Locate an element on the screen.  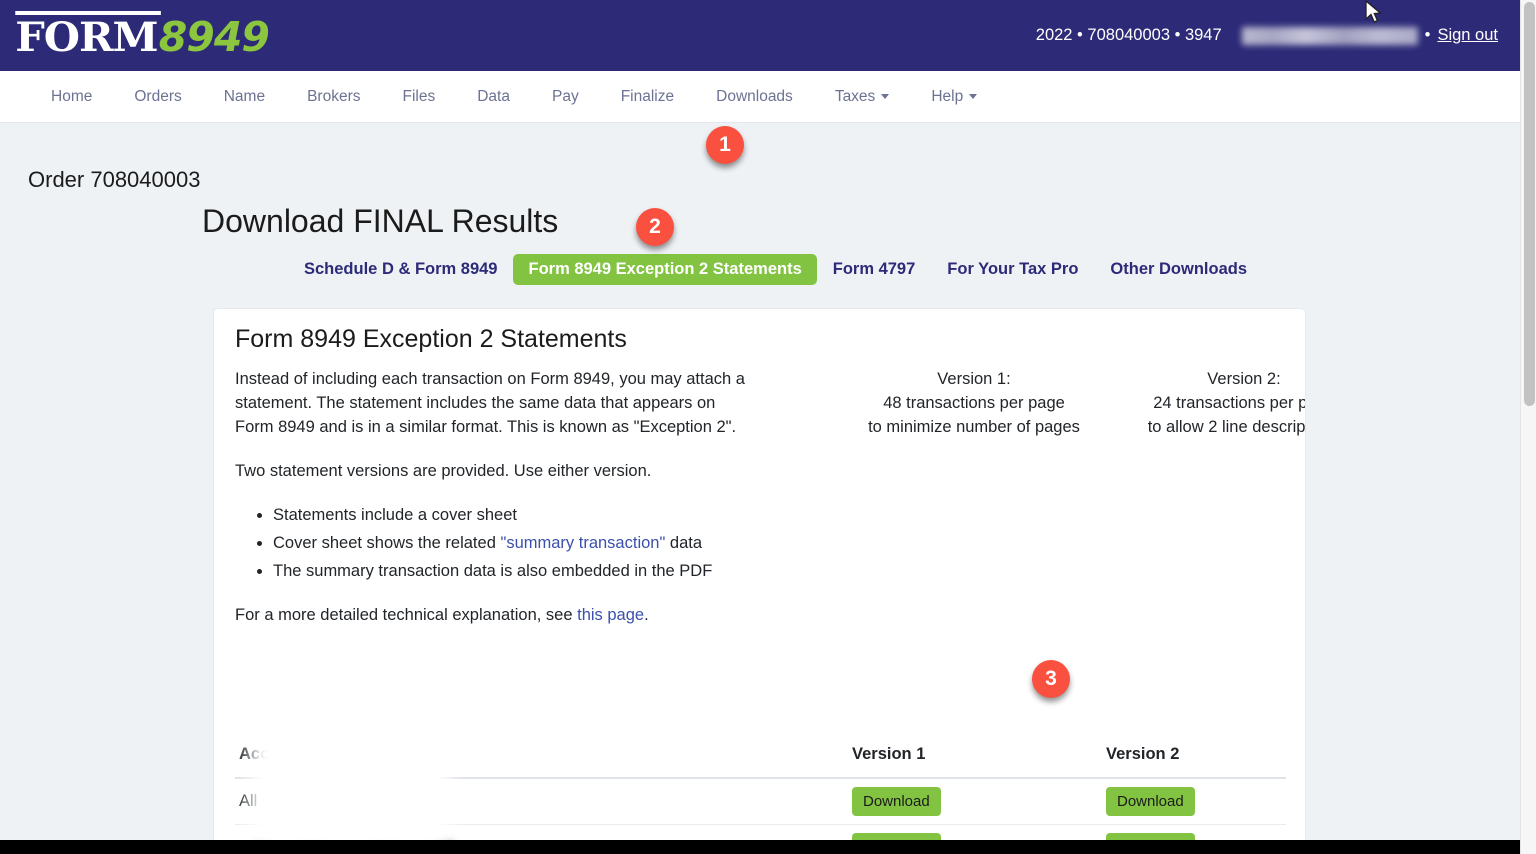
nav-item-orders: Orders is located at coordinates (157, 97).